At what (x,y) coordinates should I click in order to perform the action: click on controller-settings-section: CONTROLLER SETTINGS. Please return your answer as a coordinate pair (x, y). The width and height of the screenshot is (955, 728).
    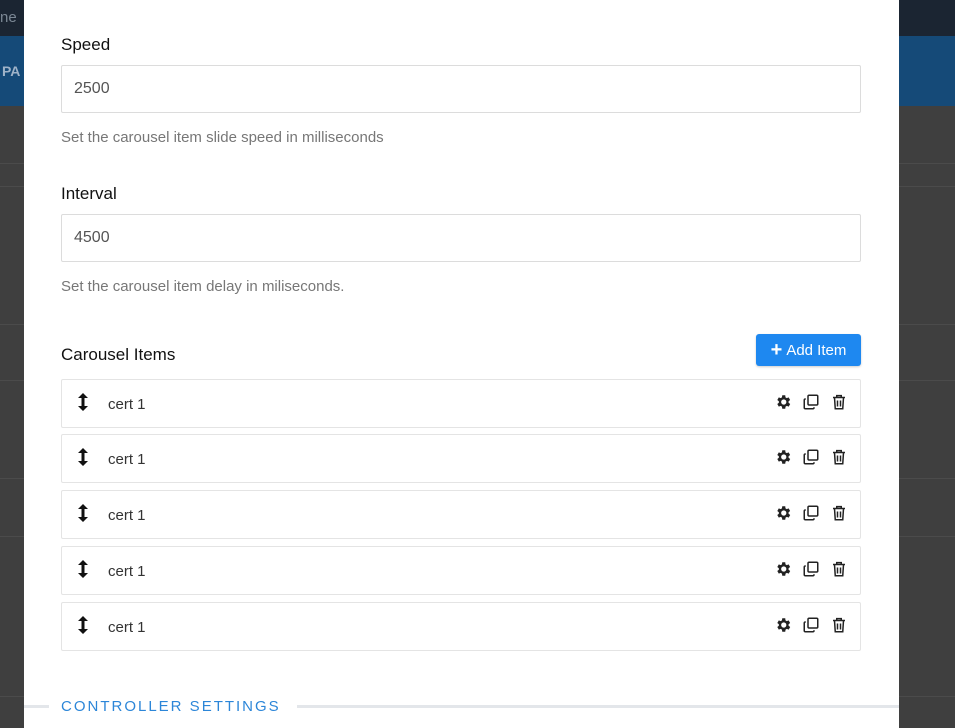
    Looking at the image, I should click on (461, 707).